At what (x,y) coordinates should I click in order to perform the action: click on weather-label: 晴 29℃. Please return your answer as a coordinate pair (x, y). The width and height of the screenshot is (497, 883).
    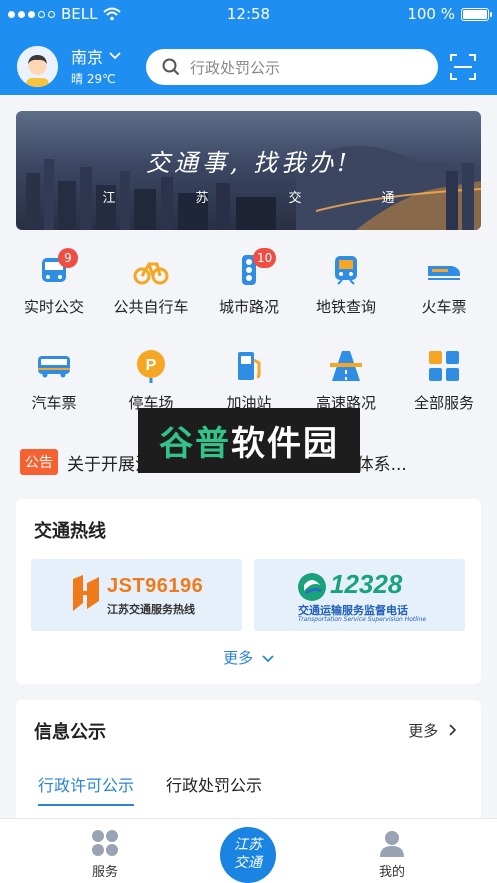
    Looking at the image, I should click on (93, 79).